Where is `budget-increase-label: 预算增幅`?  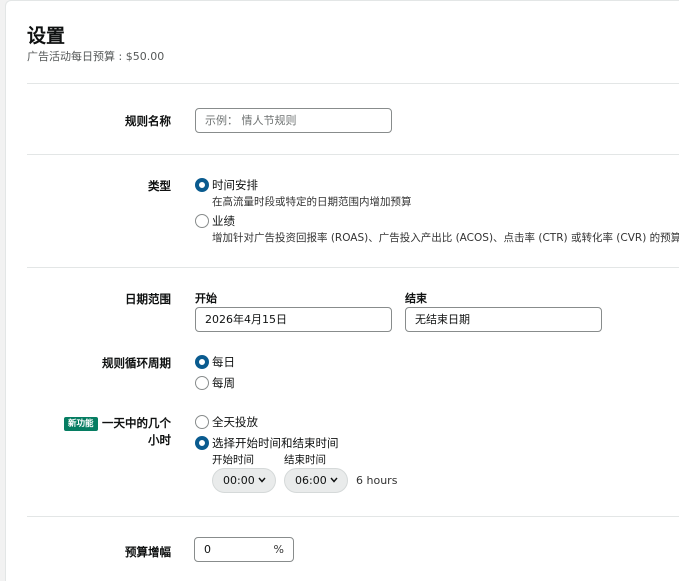 budget-increase-label: 预算增幅 is located at coordinates (148, 552).